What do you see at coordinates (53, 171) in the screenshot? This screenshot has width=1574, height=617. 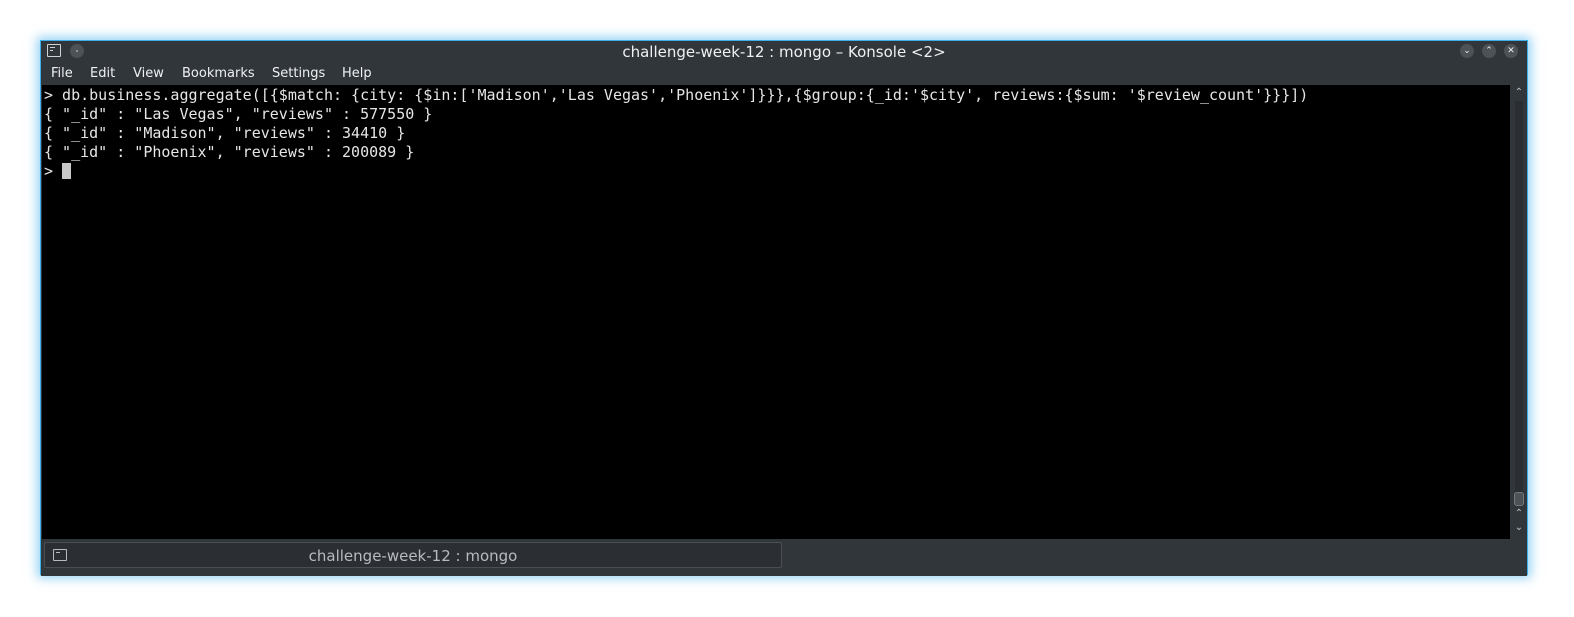 I see `prompt: >` at bounding box center [53, 171].